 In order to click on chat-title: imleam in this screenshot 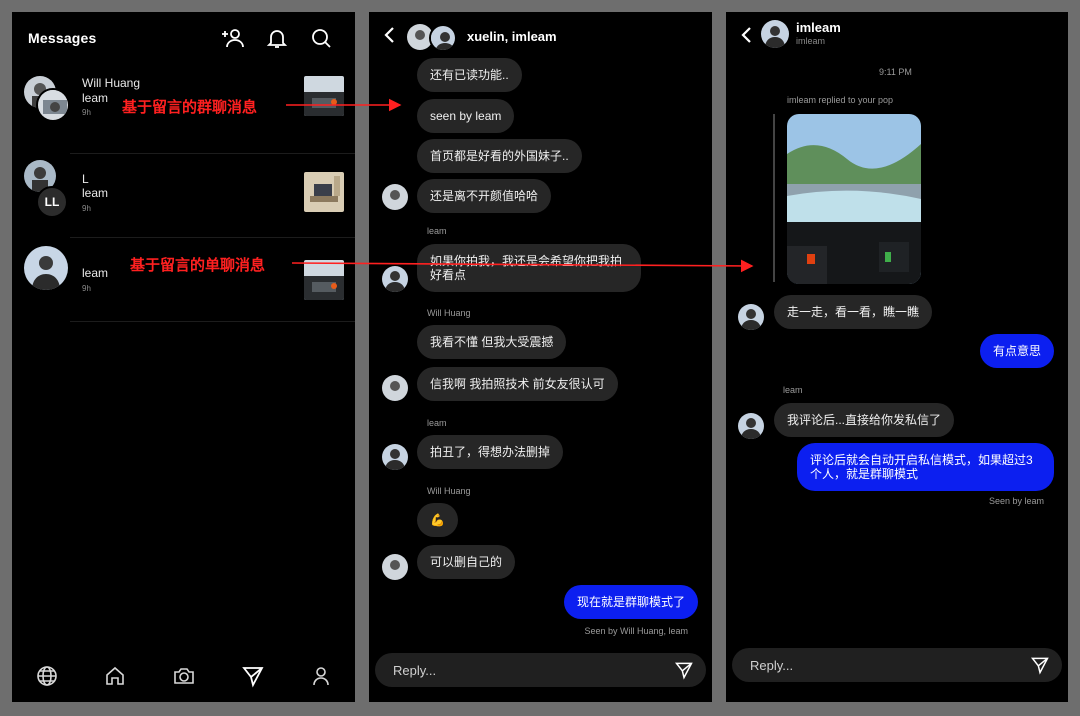, I will do `click(818, 27)`.